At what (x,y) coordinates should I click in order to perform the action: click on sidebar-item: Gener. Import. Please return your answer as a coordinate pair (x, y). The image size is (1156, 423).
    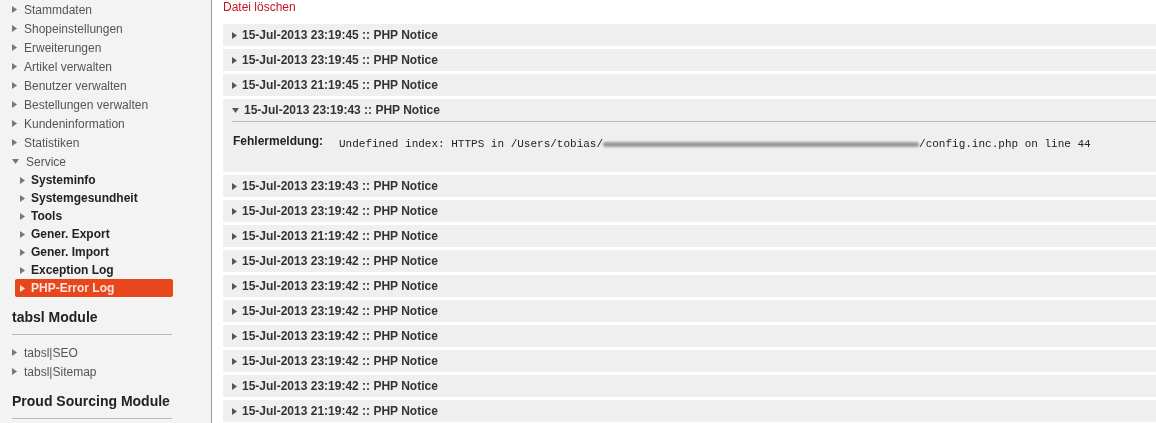
    Looking at the image, I should click on (94, 252).